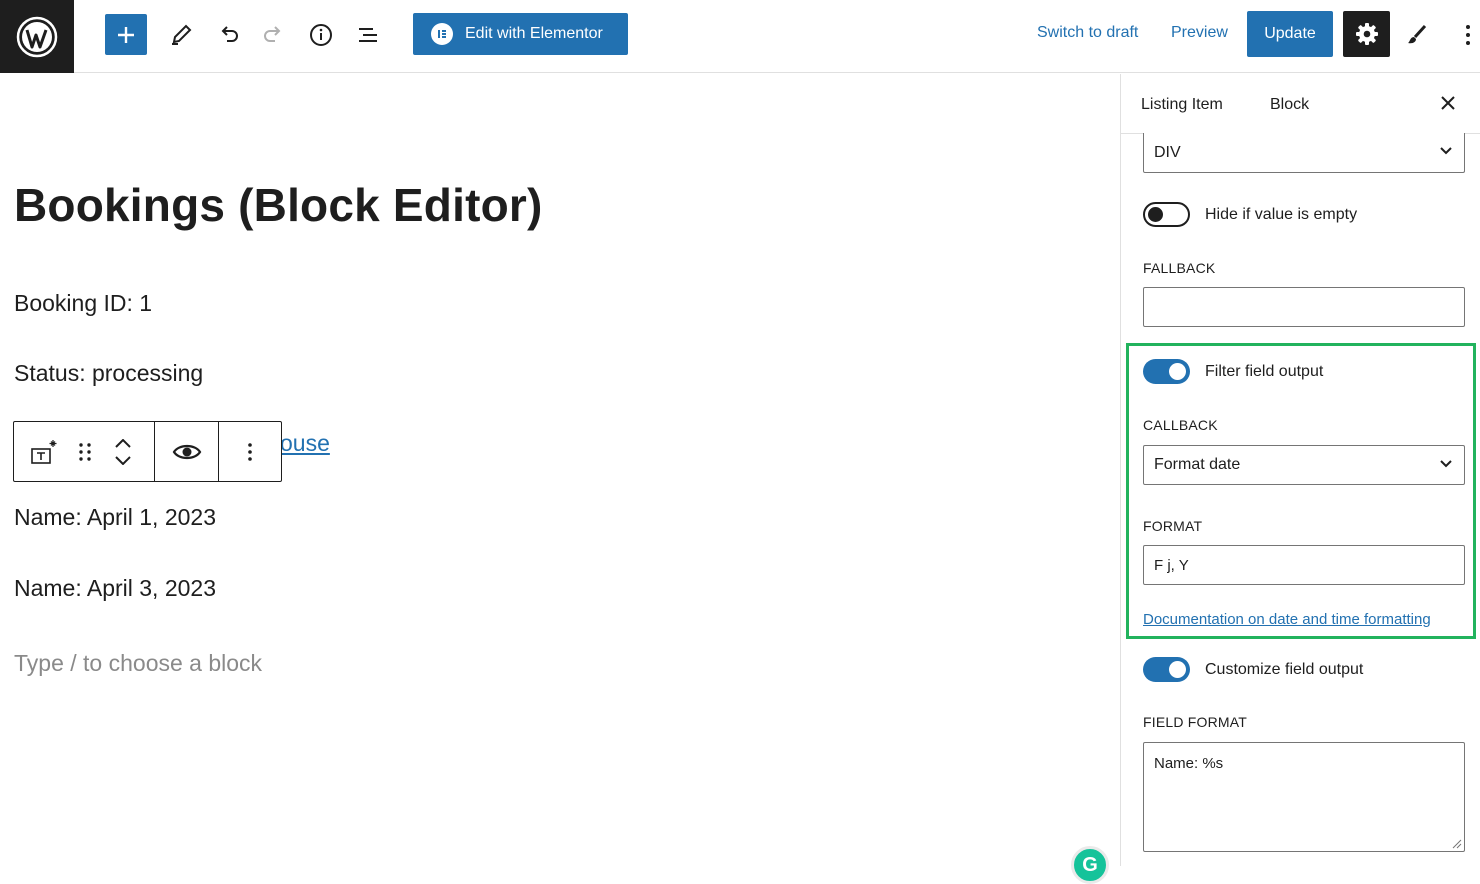  Describe the element at coordinates (115, 517) in the screenshot. I see `paragraph-name-1: Name: April 1, 2023` at that location.